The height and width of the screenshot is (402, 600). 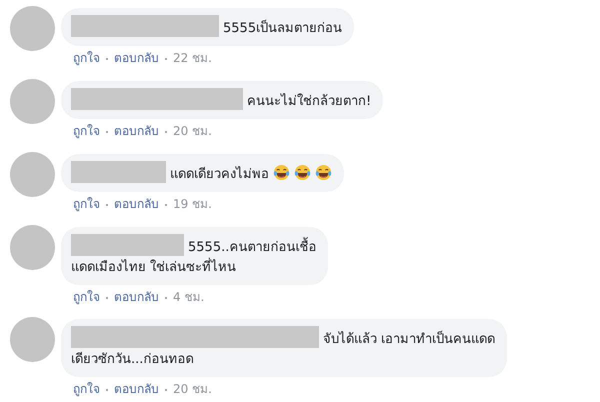 I want to click on comment-text: จับได้แล้ว เอามาทำเป็นคนแดด เดียวซักวัน...ก่อนทอด, so click(x=283, y=349).